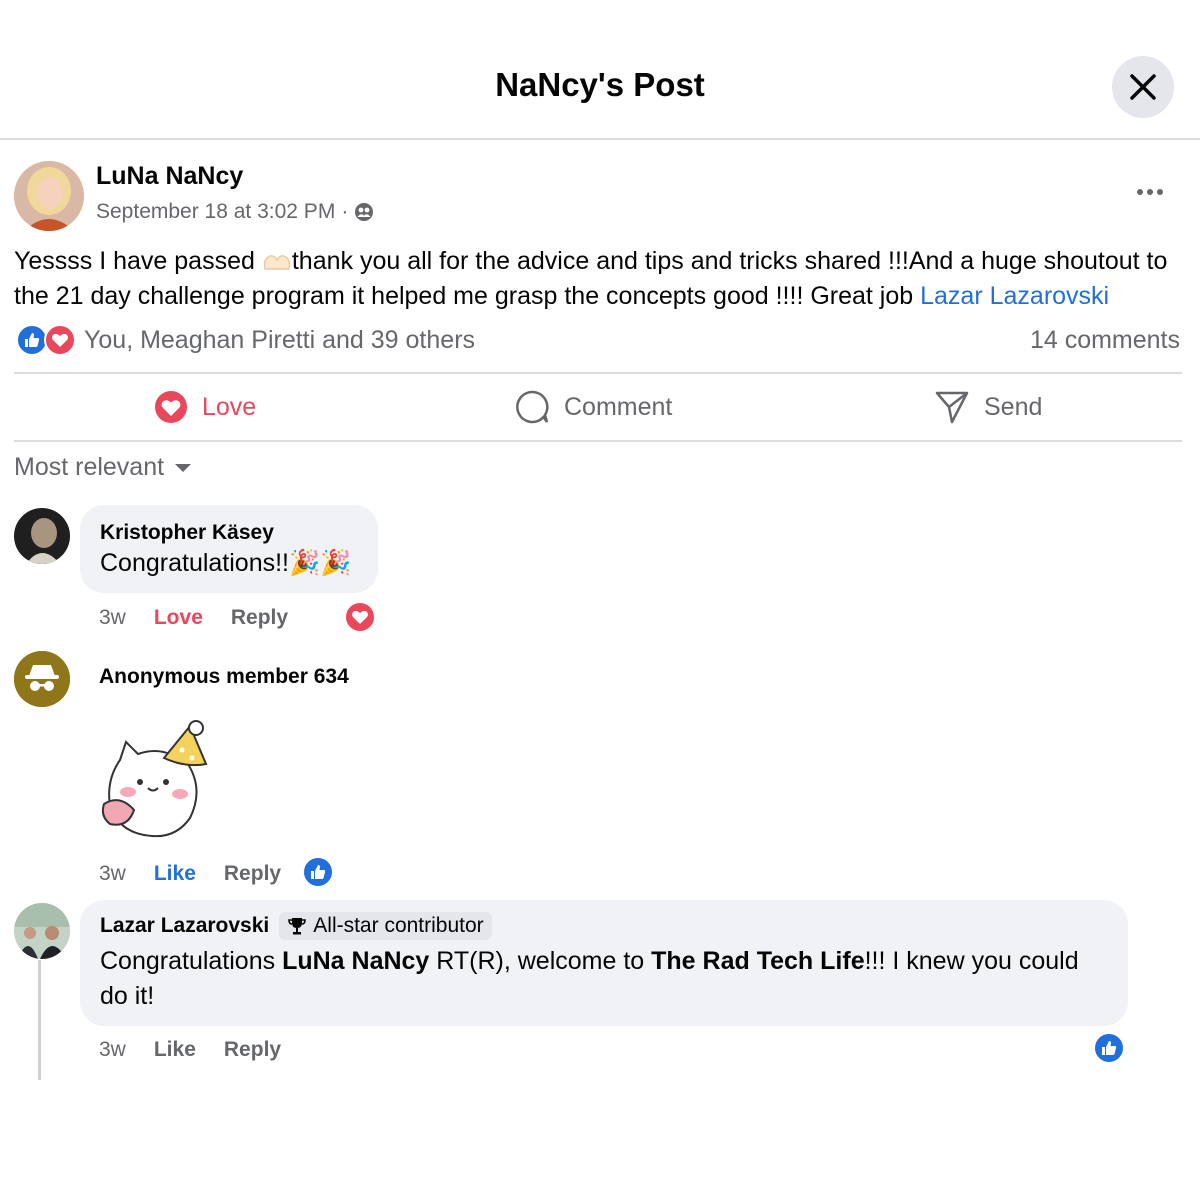 Image resolution: width=1200 pixels, height=1200 pixels. I want to click on post-action-bar: Love Comment Send, so click(598, 407).